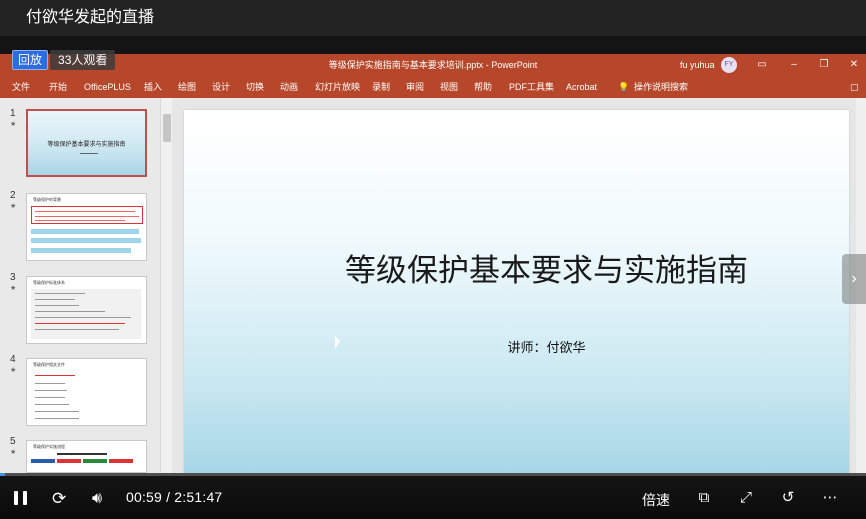 This screenshot has height=519, width=866. I want to click on speed-button: 倍速, so click(656, 500).